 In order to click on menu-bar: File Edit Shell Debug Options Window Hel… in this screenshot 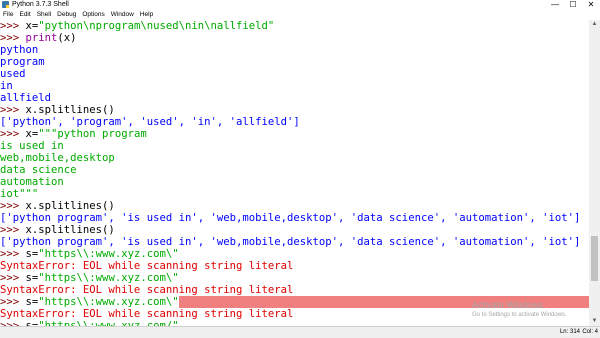, I will do `click(300, 15)`.